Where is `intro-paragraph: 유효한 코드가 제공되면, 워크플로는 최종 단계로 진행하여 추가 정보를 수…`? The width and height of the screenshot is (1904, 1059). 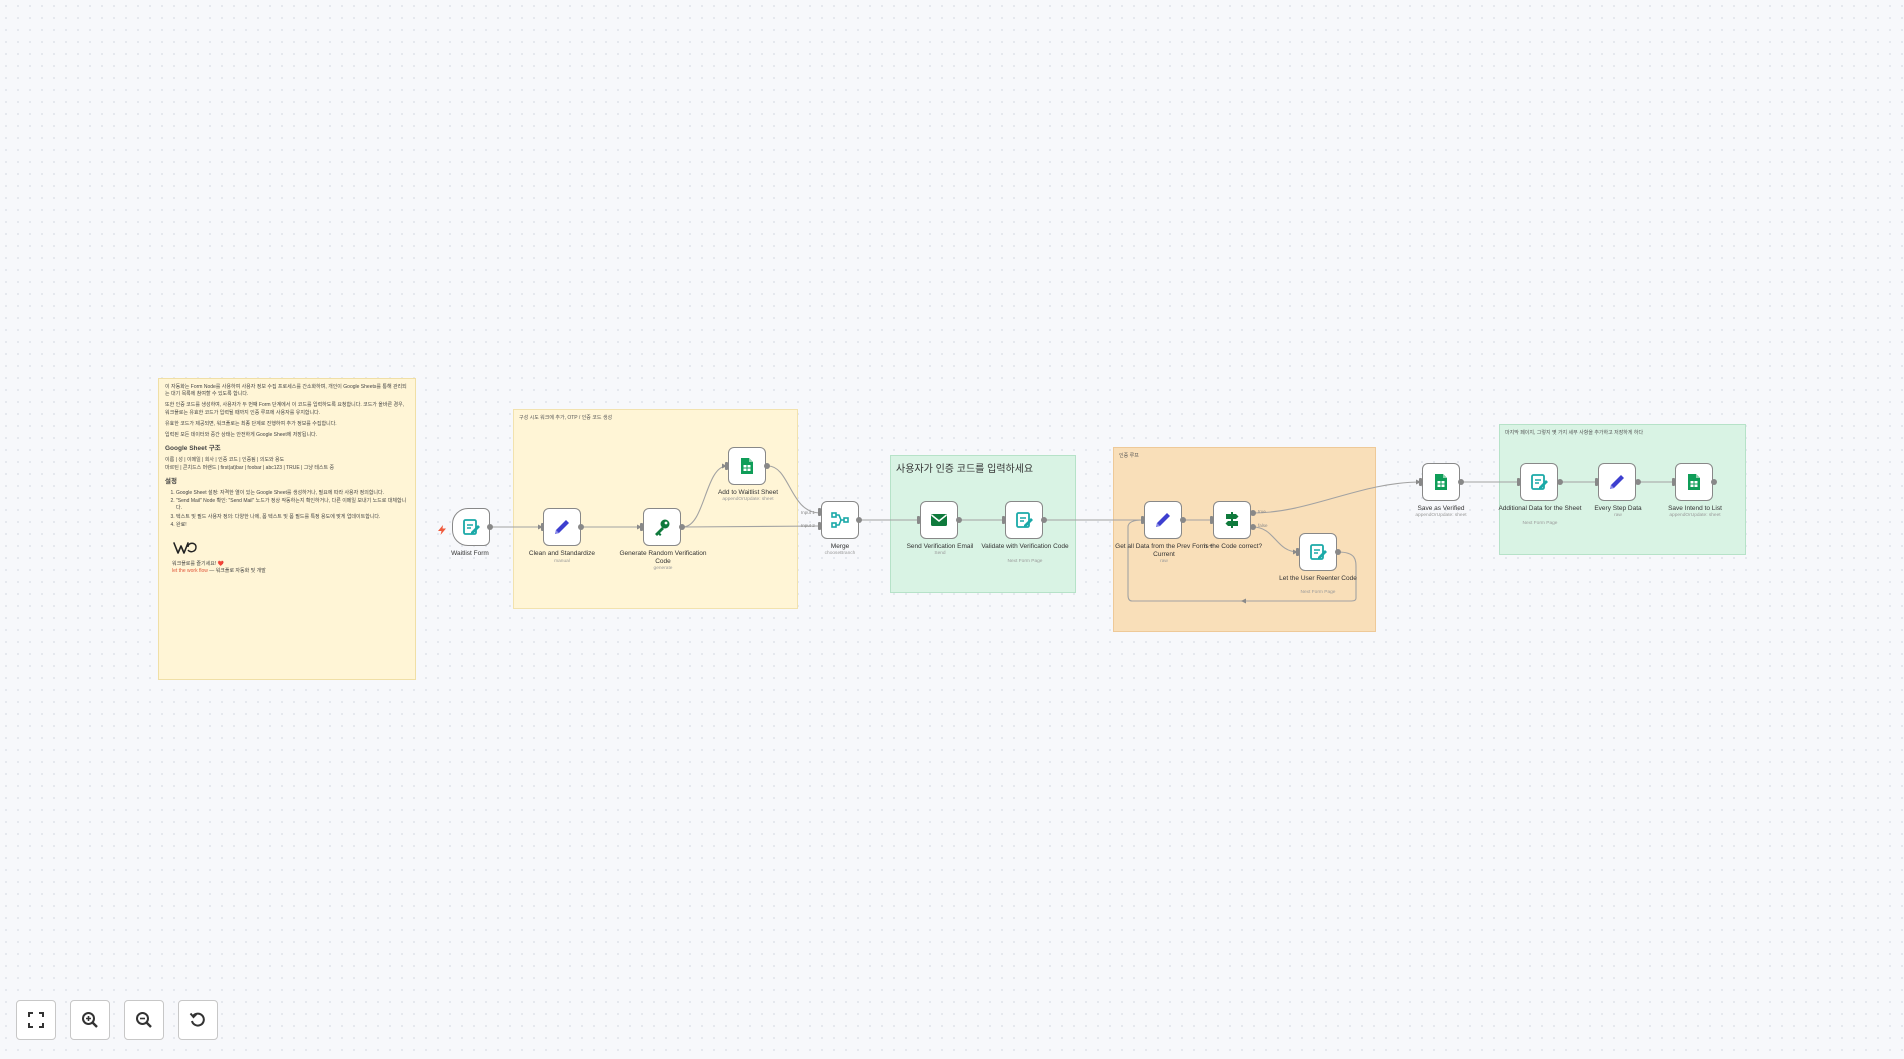 intro-paragraph: 유효한 코드가 제공되면, 워크플로는 최종 단계로 진행하여 추가 정보를 수… is located at coordinates (251, 423).